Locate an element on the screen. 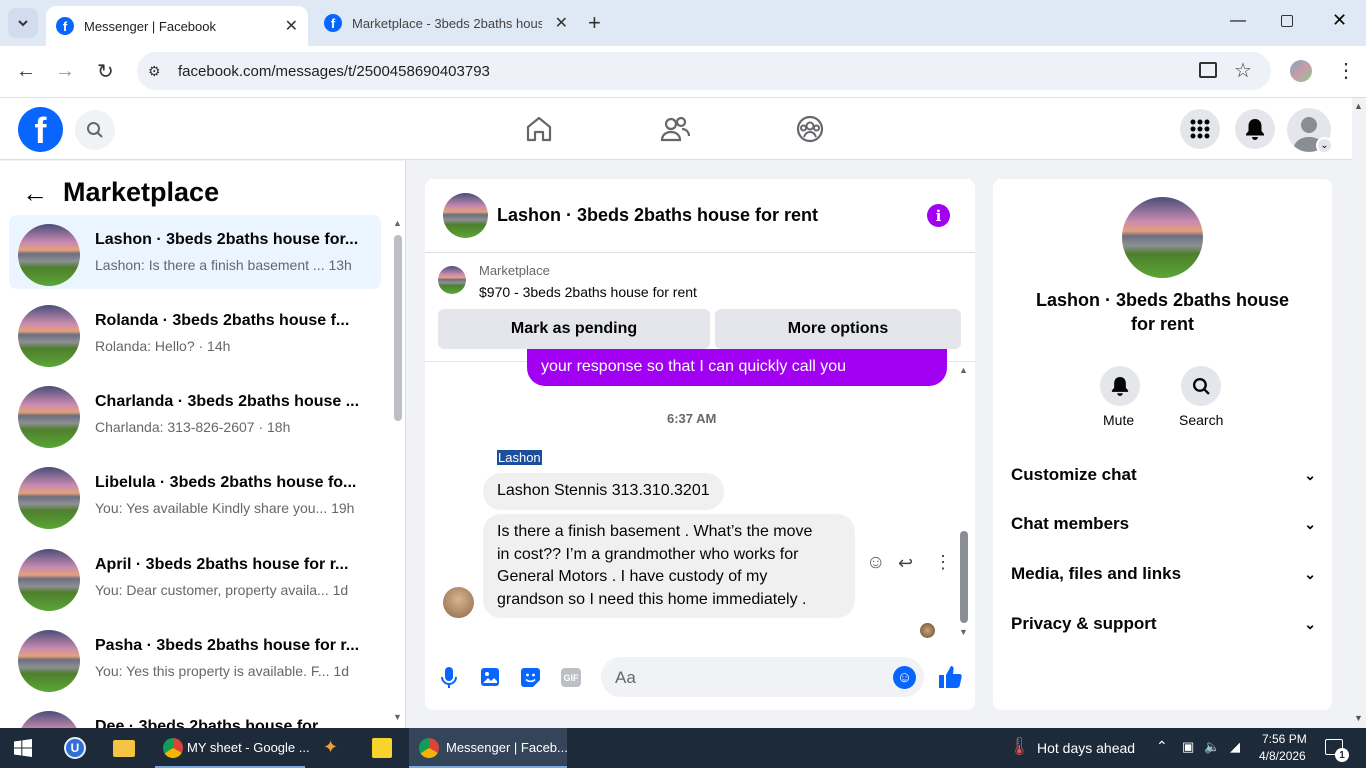 Image resolution: width=1366 pixels, height=768 pixels. mute-button is located at coordinates (1120, 386).